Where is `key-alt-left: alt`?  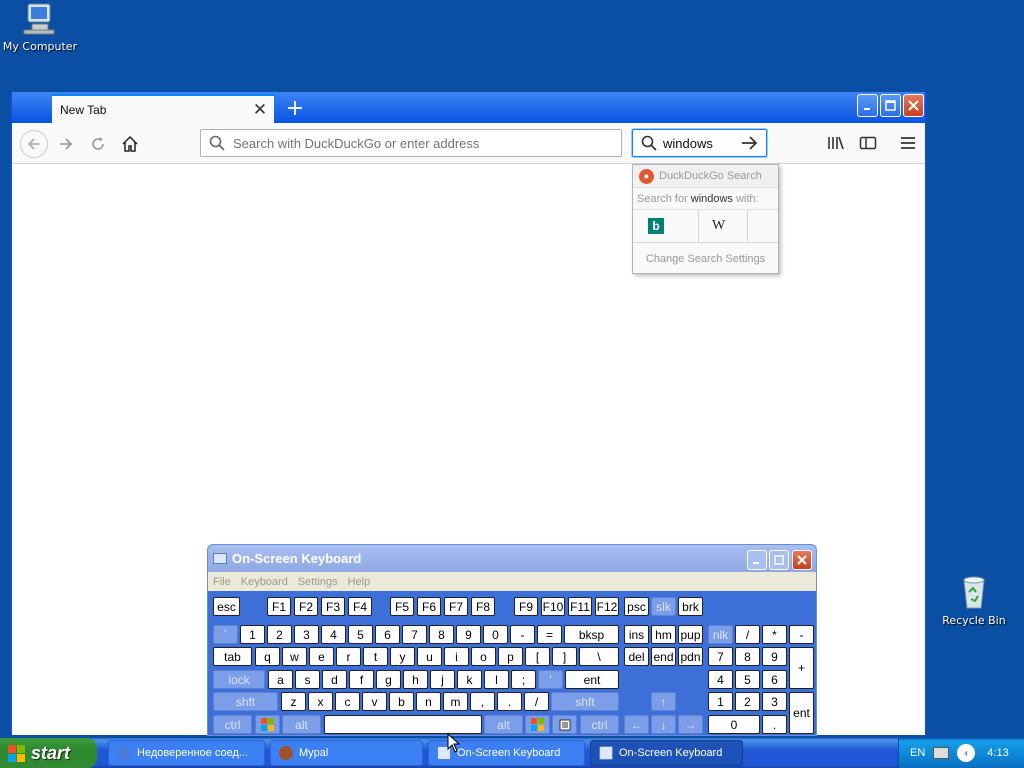 key-alt-left: alt is located at coordinates (301, 724).